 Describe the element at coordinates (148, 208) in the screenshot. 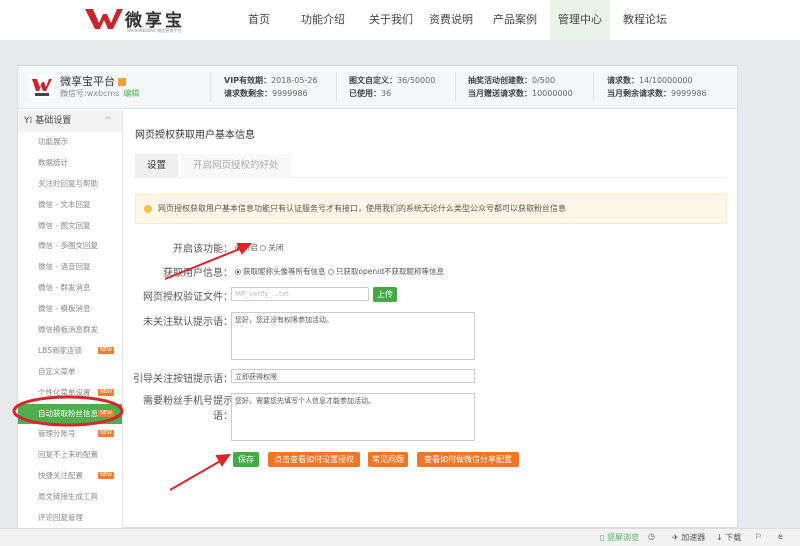

I see `lightbulb-icon` at that location.